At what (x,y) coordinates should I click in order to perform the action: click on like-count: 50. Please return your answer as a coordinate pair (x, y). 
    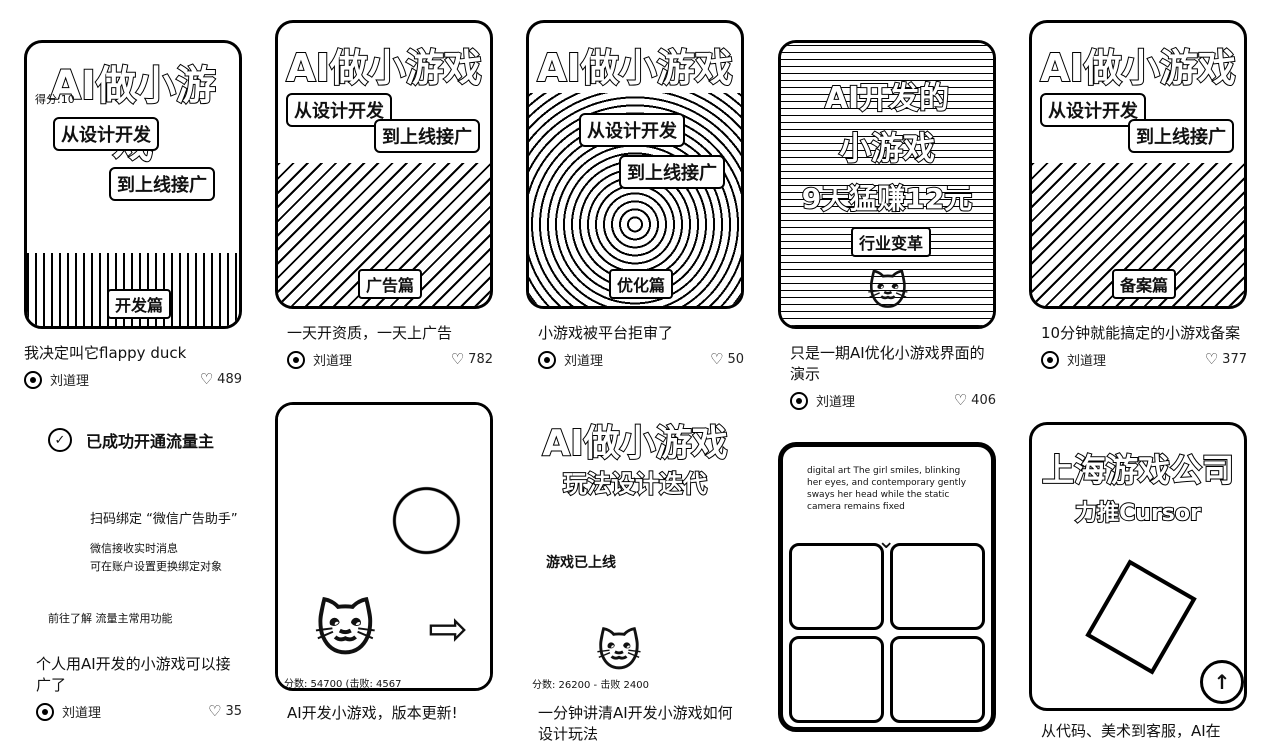
    Looking at the image, I should click on (735, 359).